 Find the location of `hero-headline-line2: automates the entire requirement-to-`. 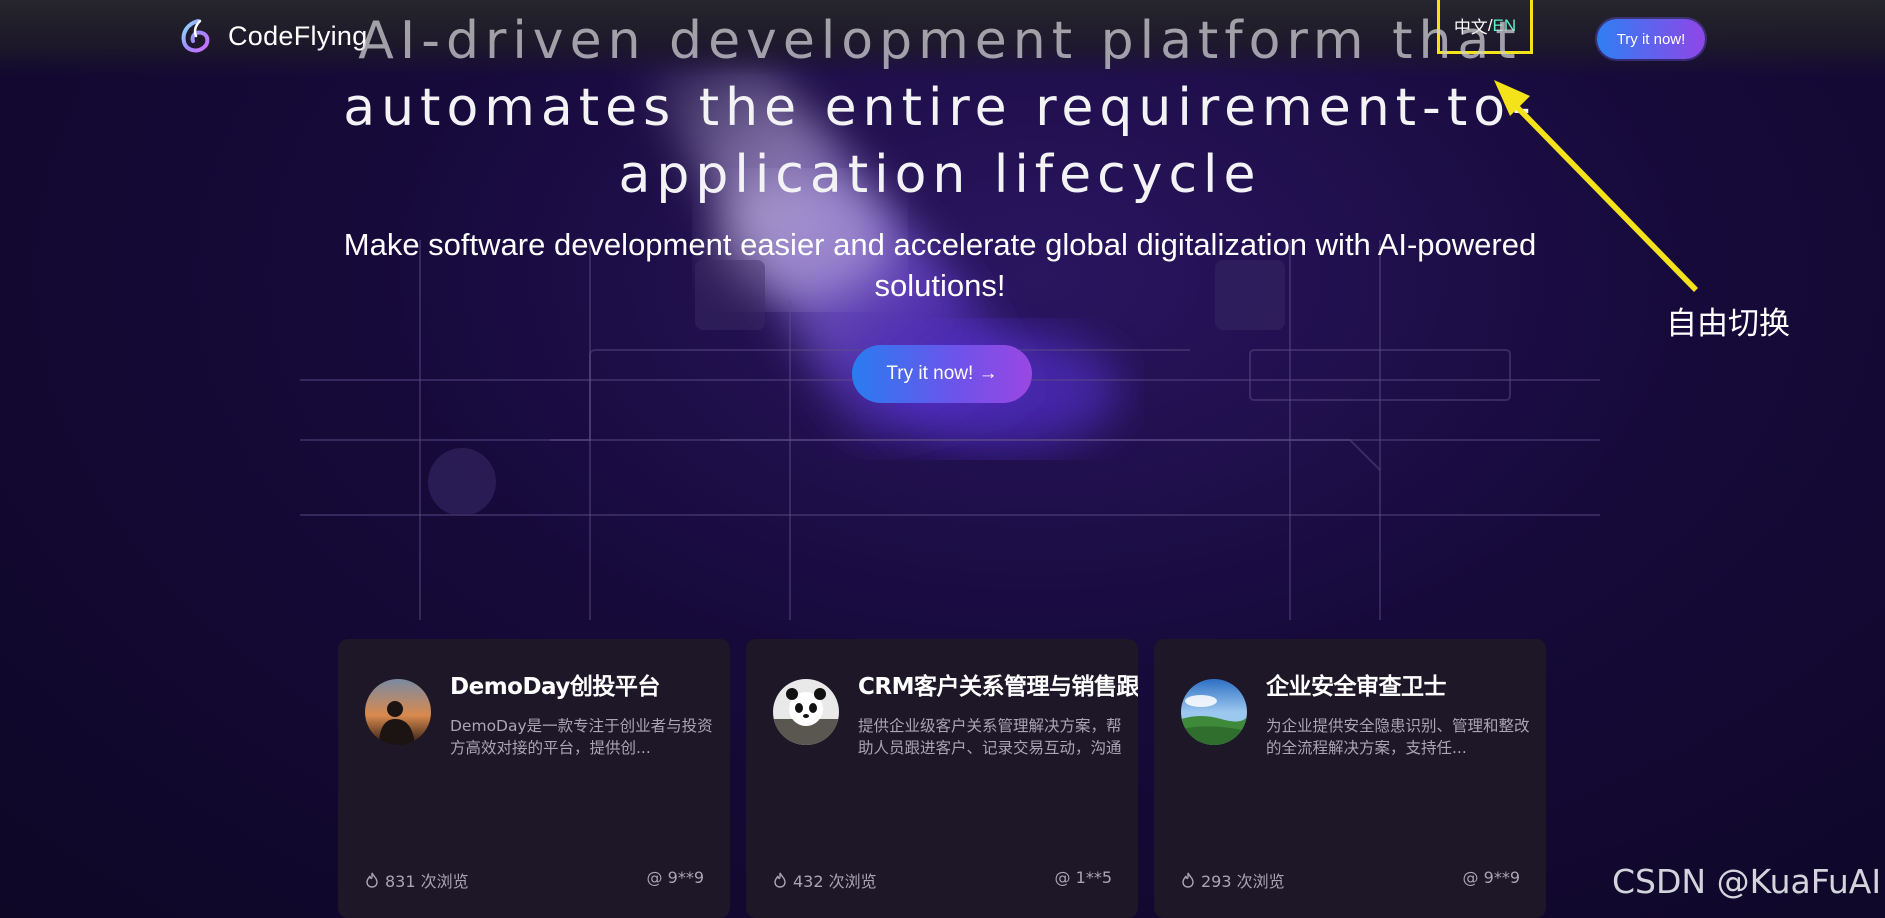

hero-headline-line2: automates the entire requirement-to- is located at coordinates (940, 108).